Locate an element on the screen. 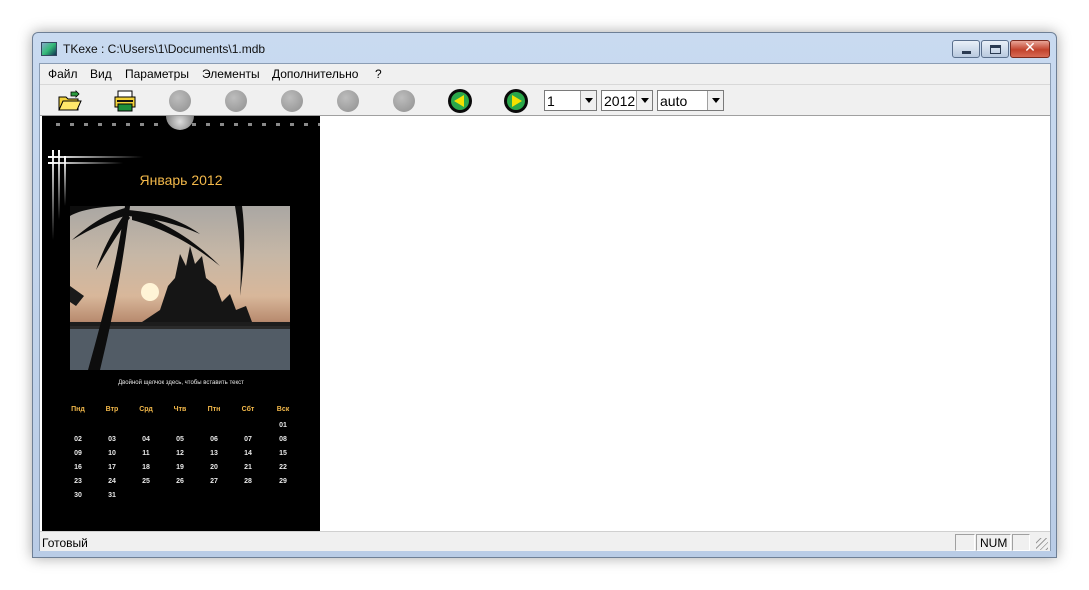 The height and width of the screenshot is (590, 1089). date-cell: 14 is located at coordinates (248, 453).